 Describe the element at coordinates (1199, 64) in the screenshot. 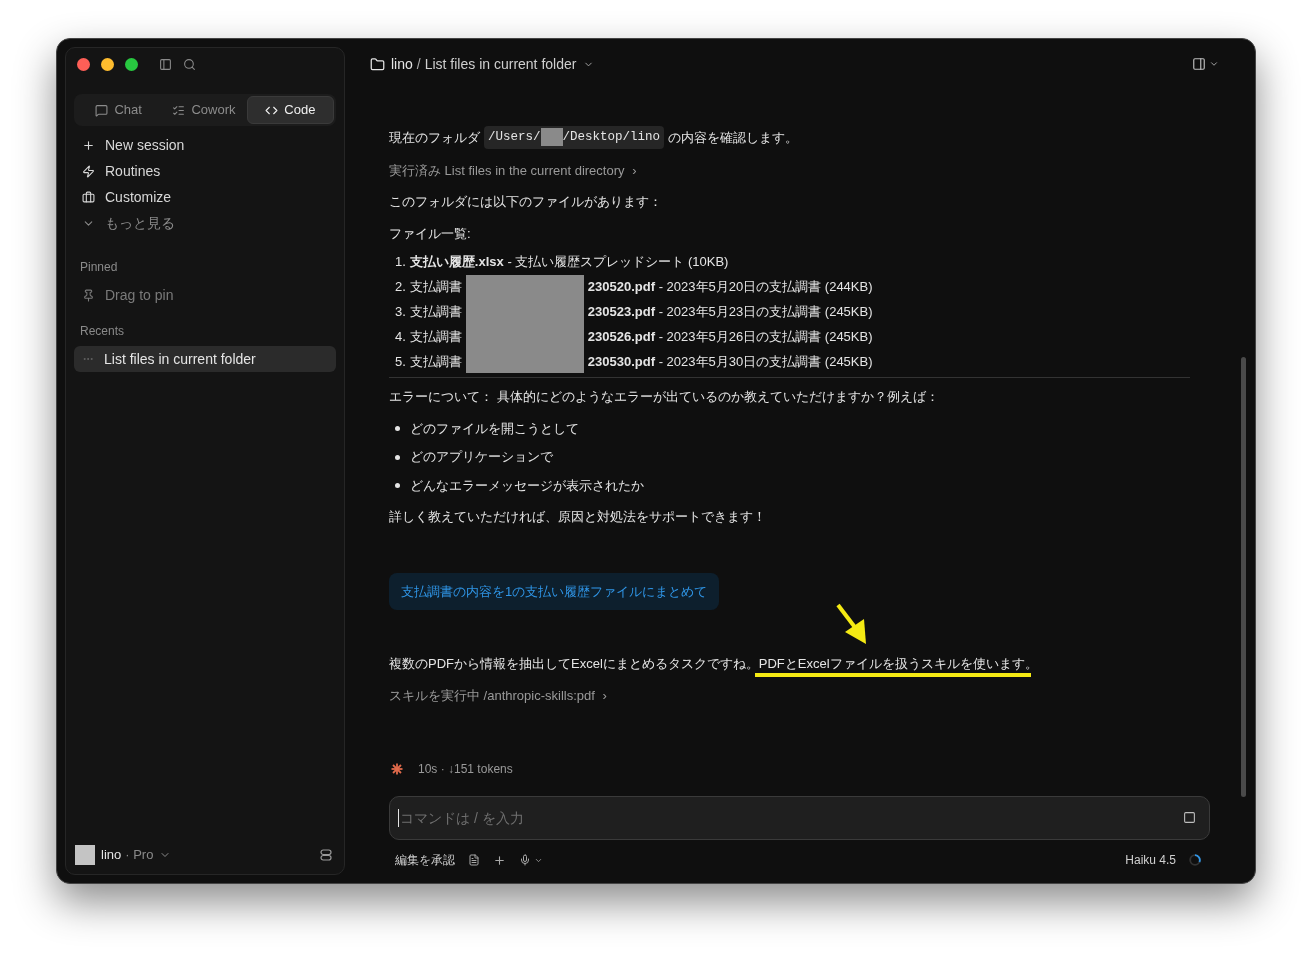

I see `panel-icon` at that location.